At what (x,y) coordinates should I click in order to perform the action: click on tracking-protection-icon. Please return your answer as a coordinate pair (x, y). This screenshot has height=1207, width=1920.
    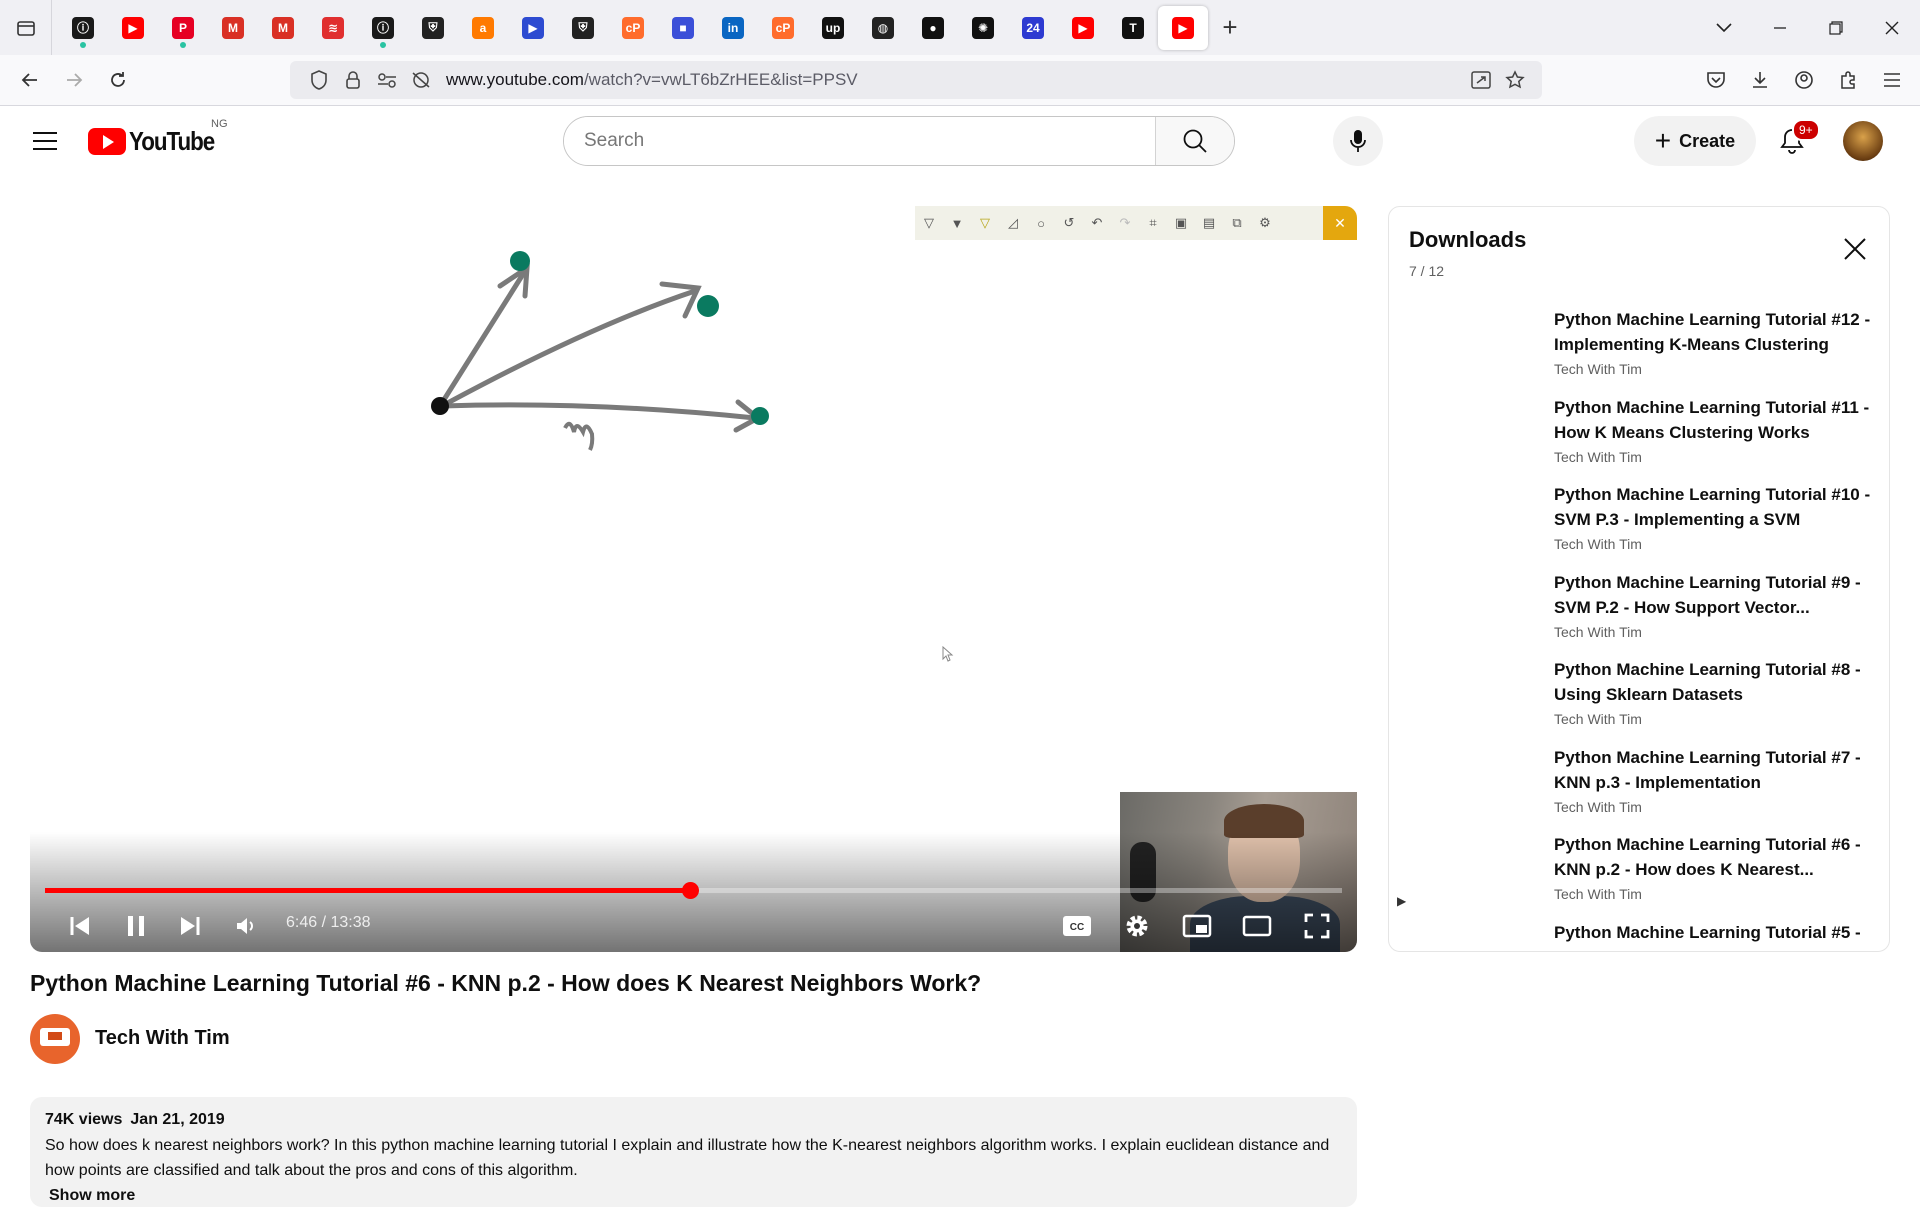
    Looking at the image, I should click on (319, 80).